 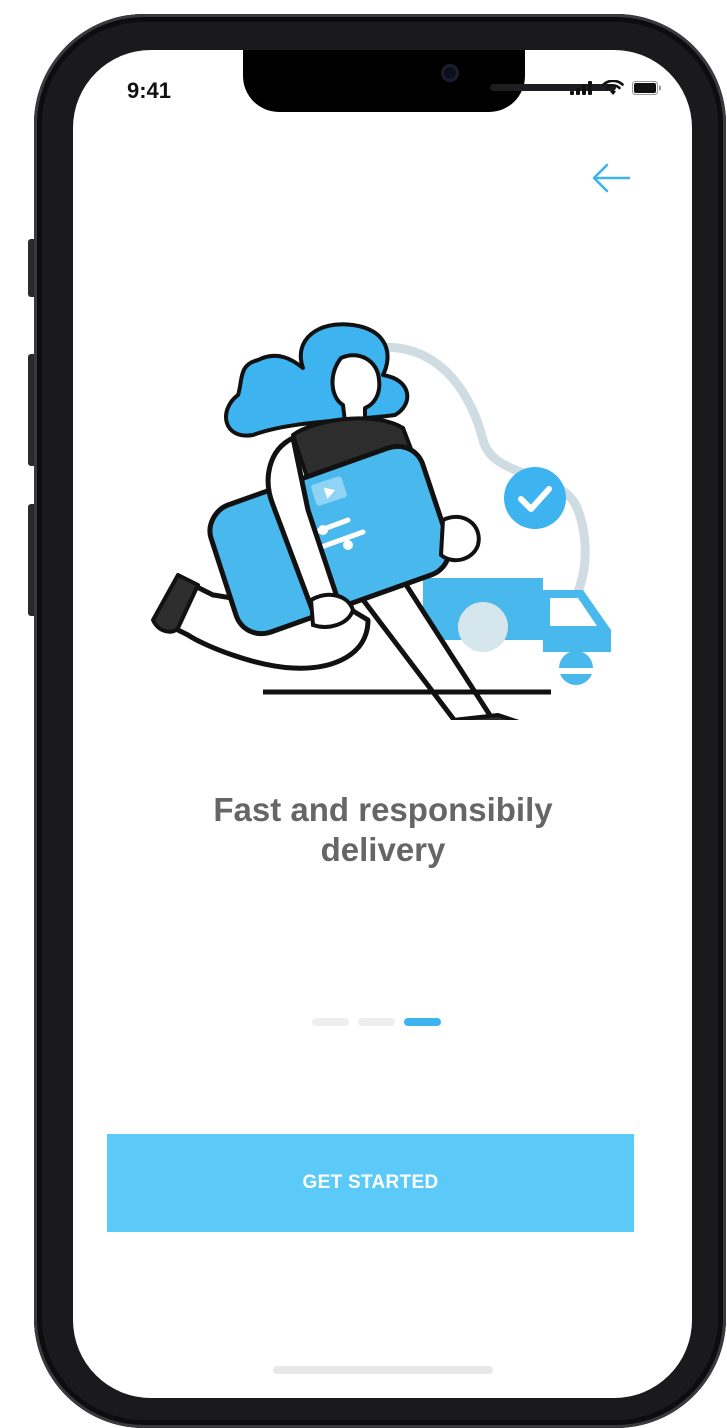 What do you see at coordinates (429, 81) in the screenshot?
I see `notch` at bounding box center [429, 81].